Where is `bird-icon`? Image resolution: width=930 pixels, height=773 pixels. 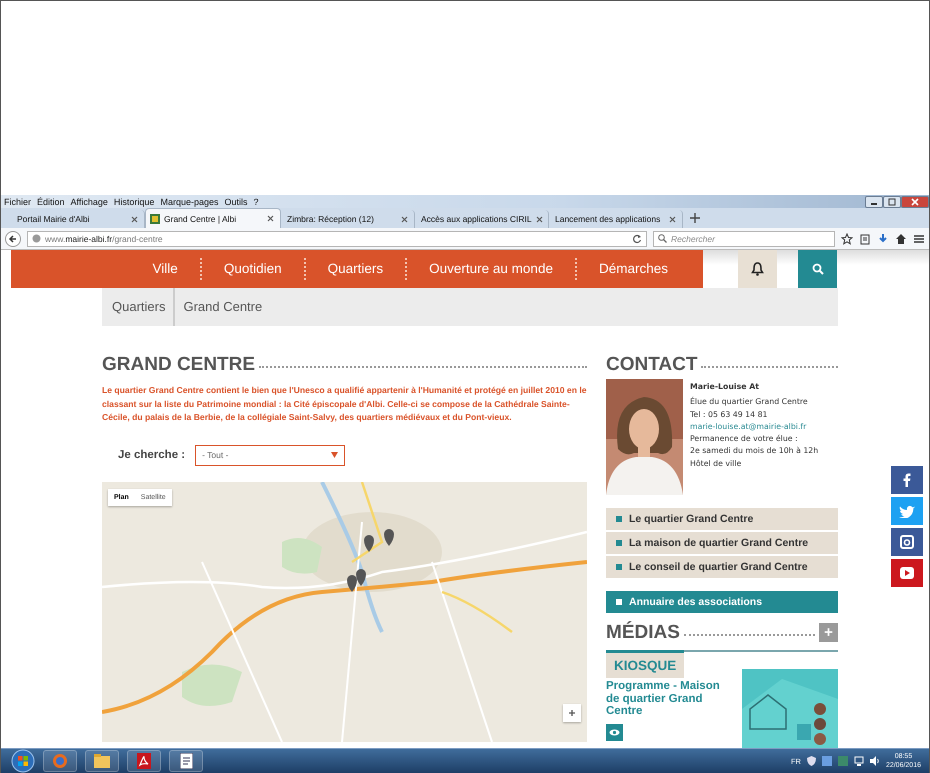
bird-icon is located at coordinates (907, 511).